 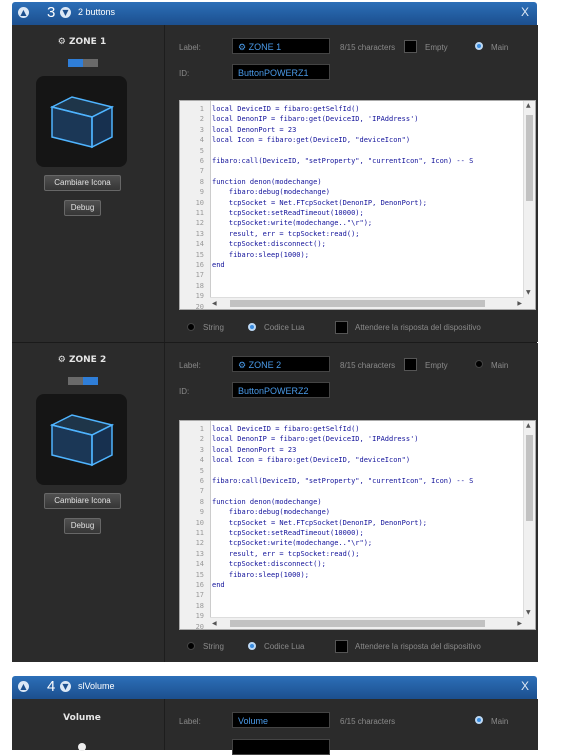 What do you see at coordinates (201, 109) in the screenshot?
I see `line-number: 1` at bounding box center [201, 109].